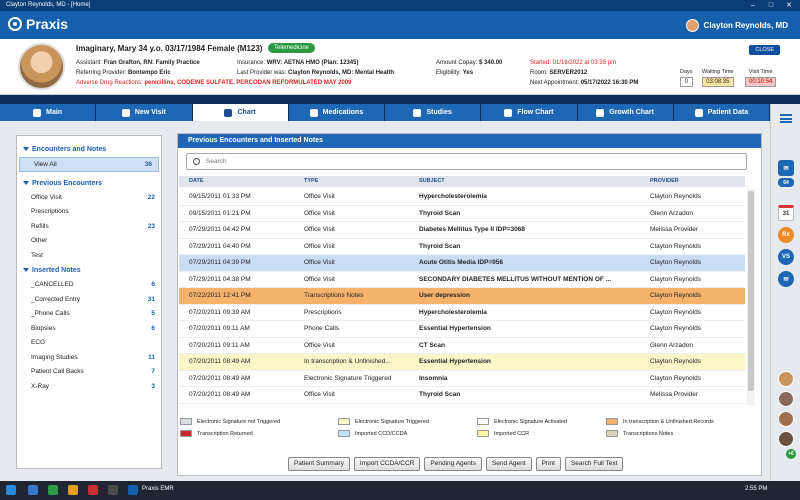 The height and width of the screenshot is (500, 800). I want to click on sidebar-item-x-ray: X-Ray 3, so click(89, 387).